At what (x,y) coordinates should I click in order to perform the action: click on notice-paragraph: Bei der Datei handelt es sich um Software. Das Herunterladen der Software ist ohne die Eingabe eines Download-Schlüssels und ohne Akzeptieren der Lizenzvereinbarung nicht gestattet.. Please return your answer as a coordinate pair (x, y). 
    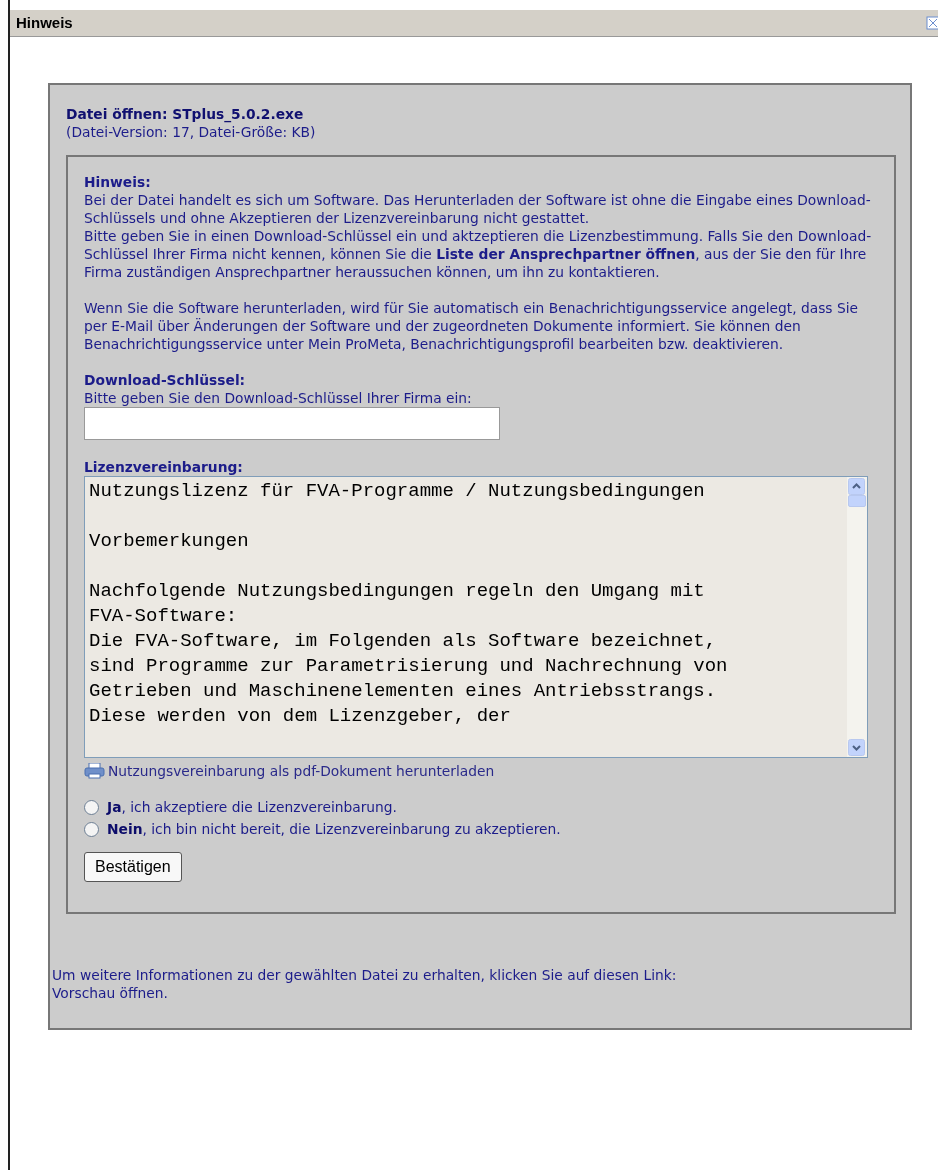
    Looking at the image, I should click on (478, 209).